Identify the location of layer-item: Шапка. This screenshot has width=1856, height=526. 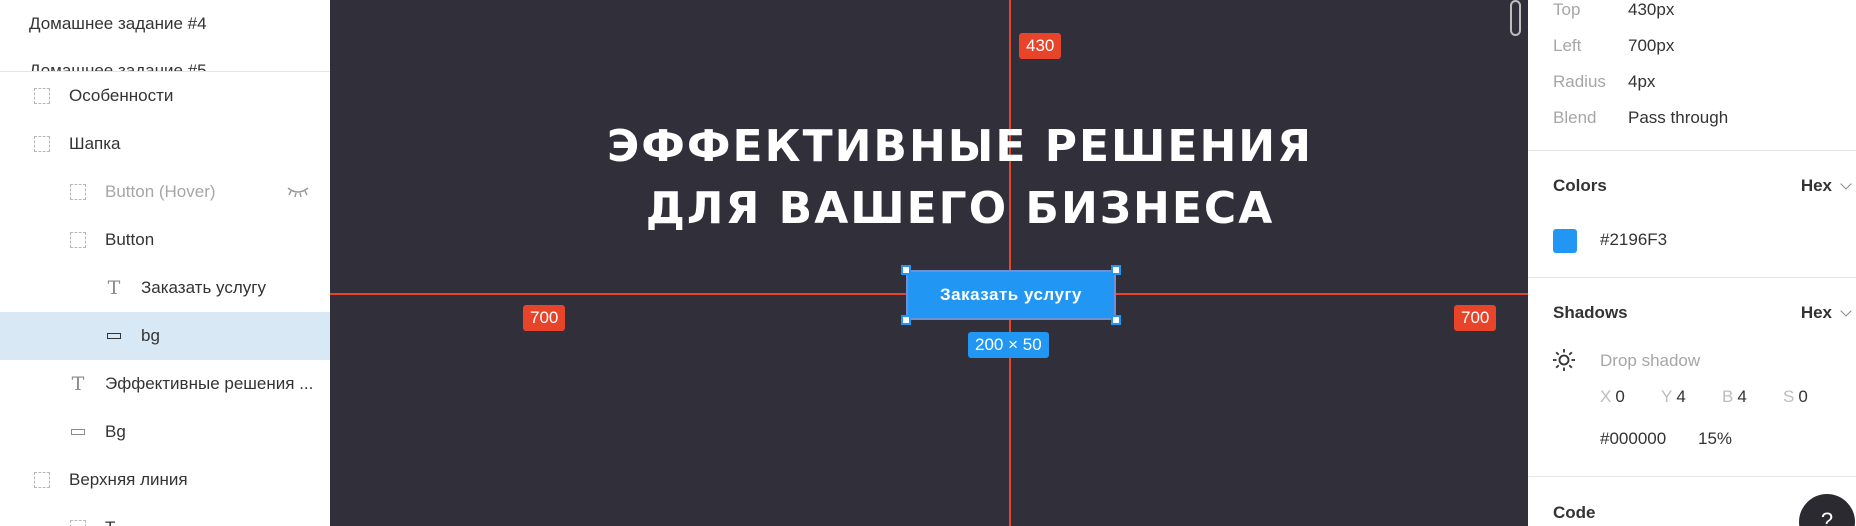
(165, 144).